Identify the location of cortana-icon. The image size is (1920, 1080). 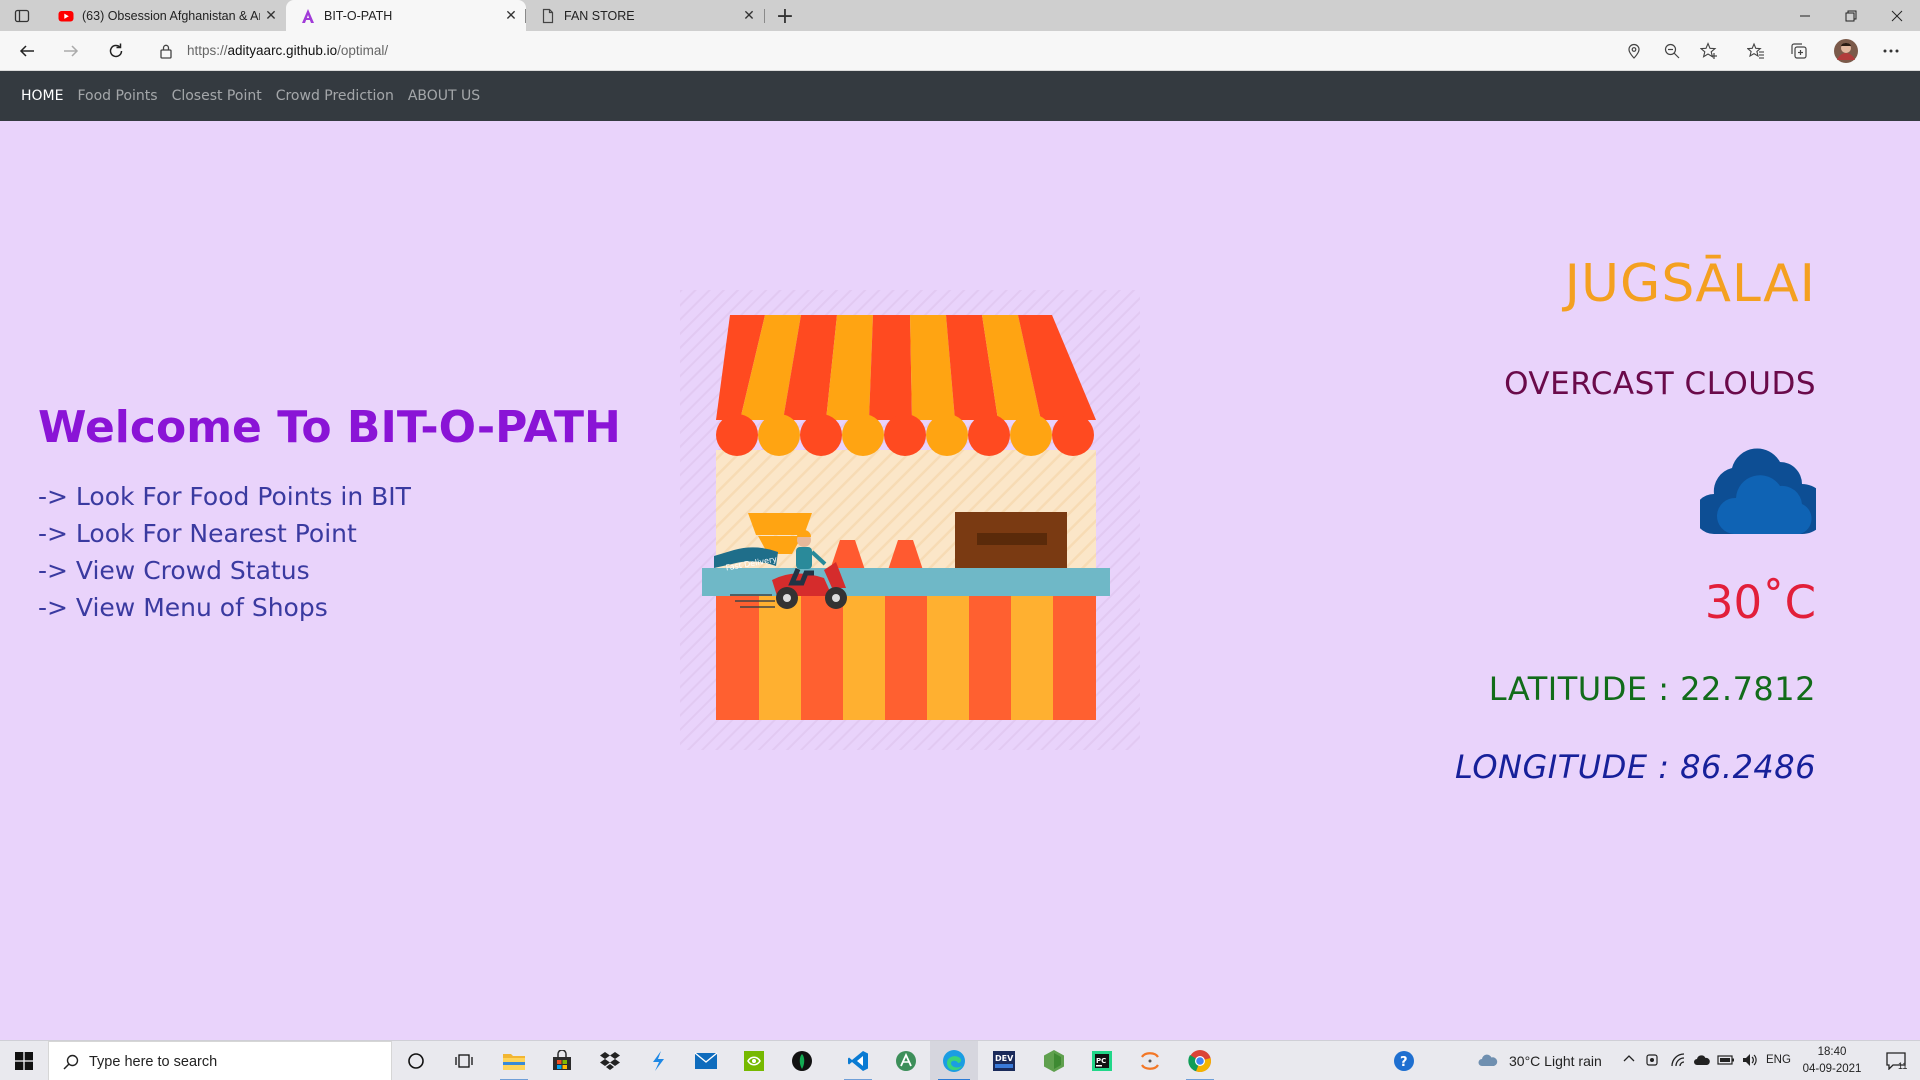
(416, 1060).